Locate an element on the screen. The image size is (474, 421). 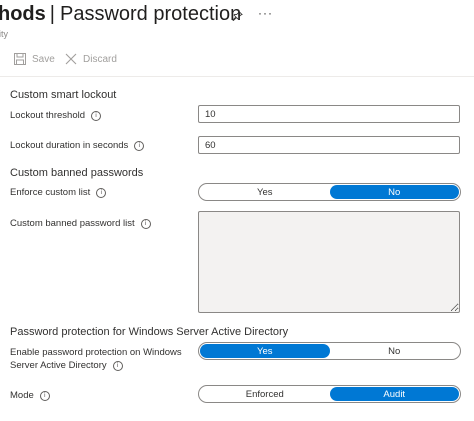
close-icon is located at coordinates (71, 59).